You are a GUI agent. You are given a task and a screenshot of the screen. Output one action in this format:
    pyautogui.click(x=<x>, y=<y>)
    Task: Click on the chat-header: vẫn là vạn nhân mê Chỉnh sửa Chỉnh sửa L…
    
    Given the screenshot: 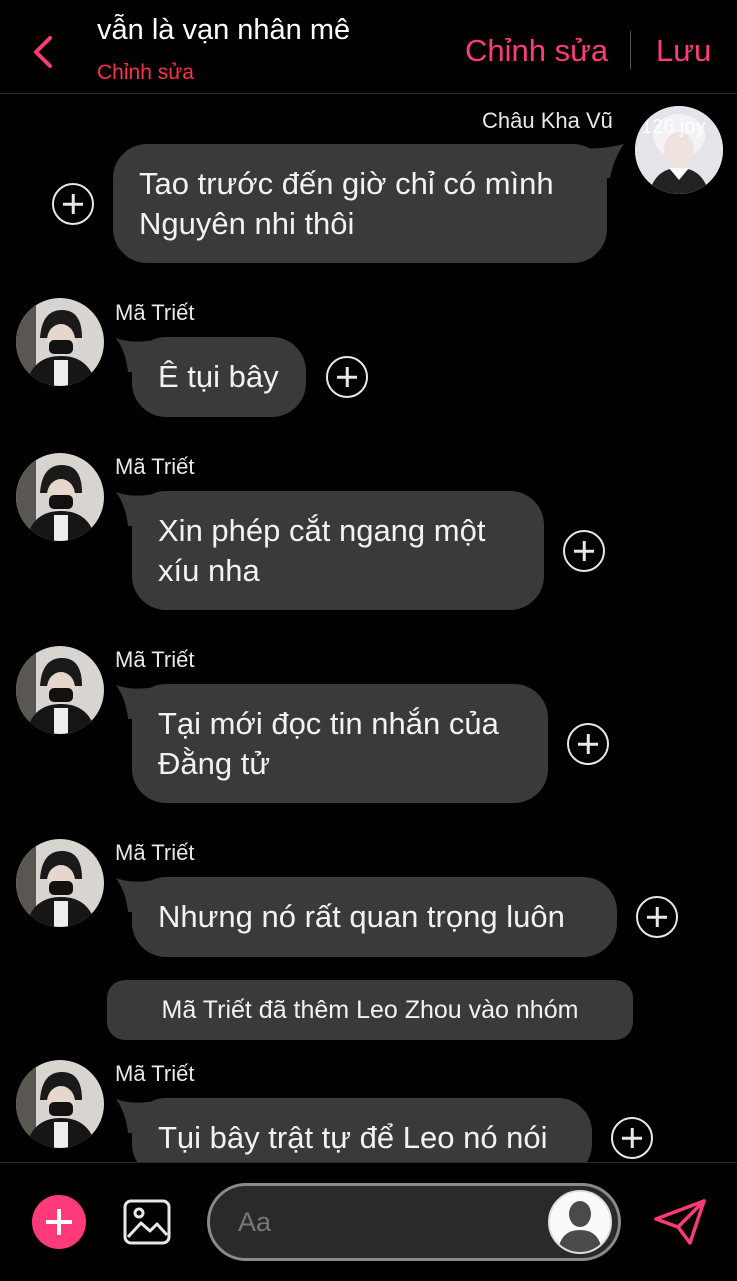 What is the action you would take?
    pyautogui.click(x=368, y=47)
    